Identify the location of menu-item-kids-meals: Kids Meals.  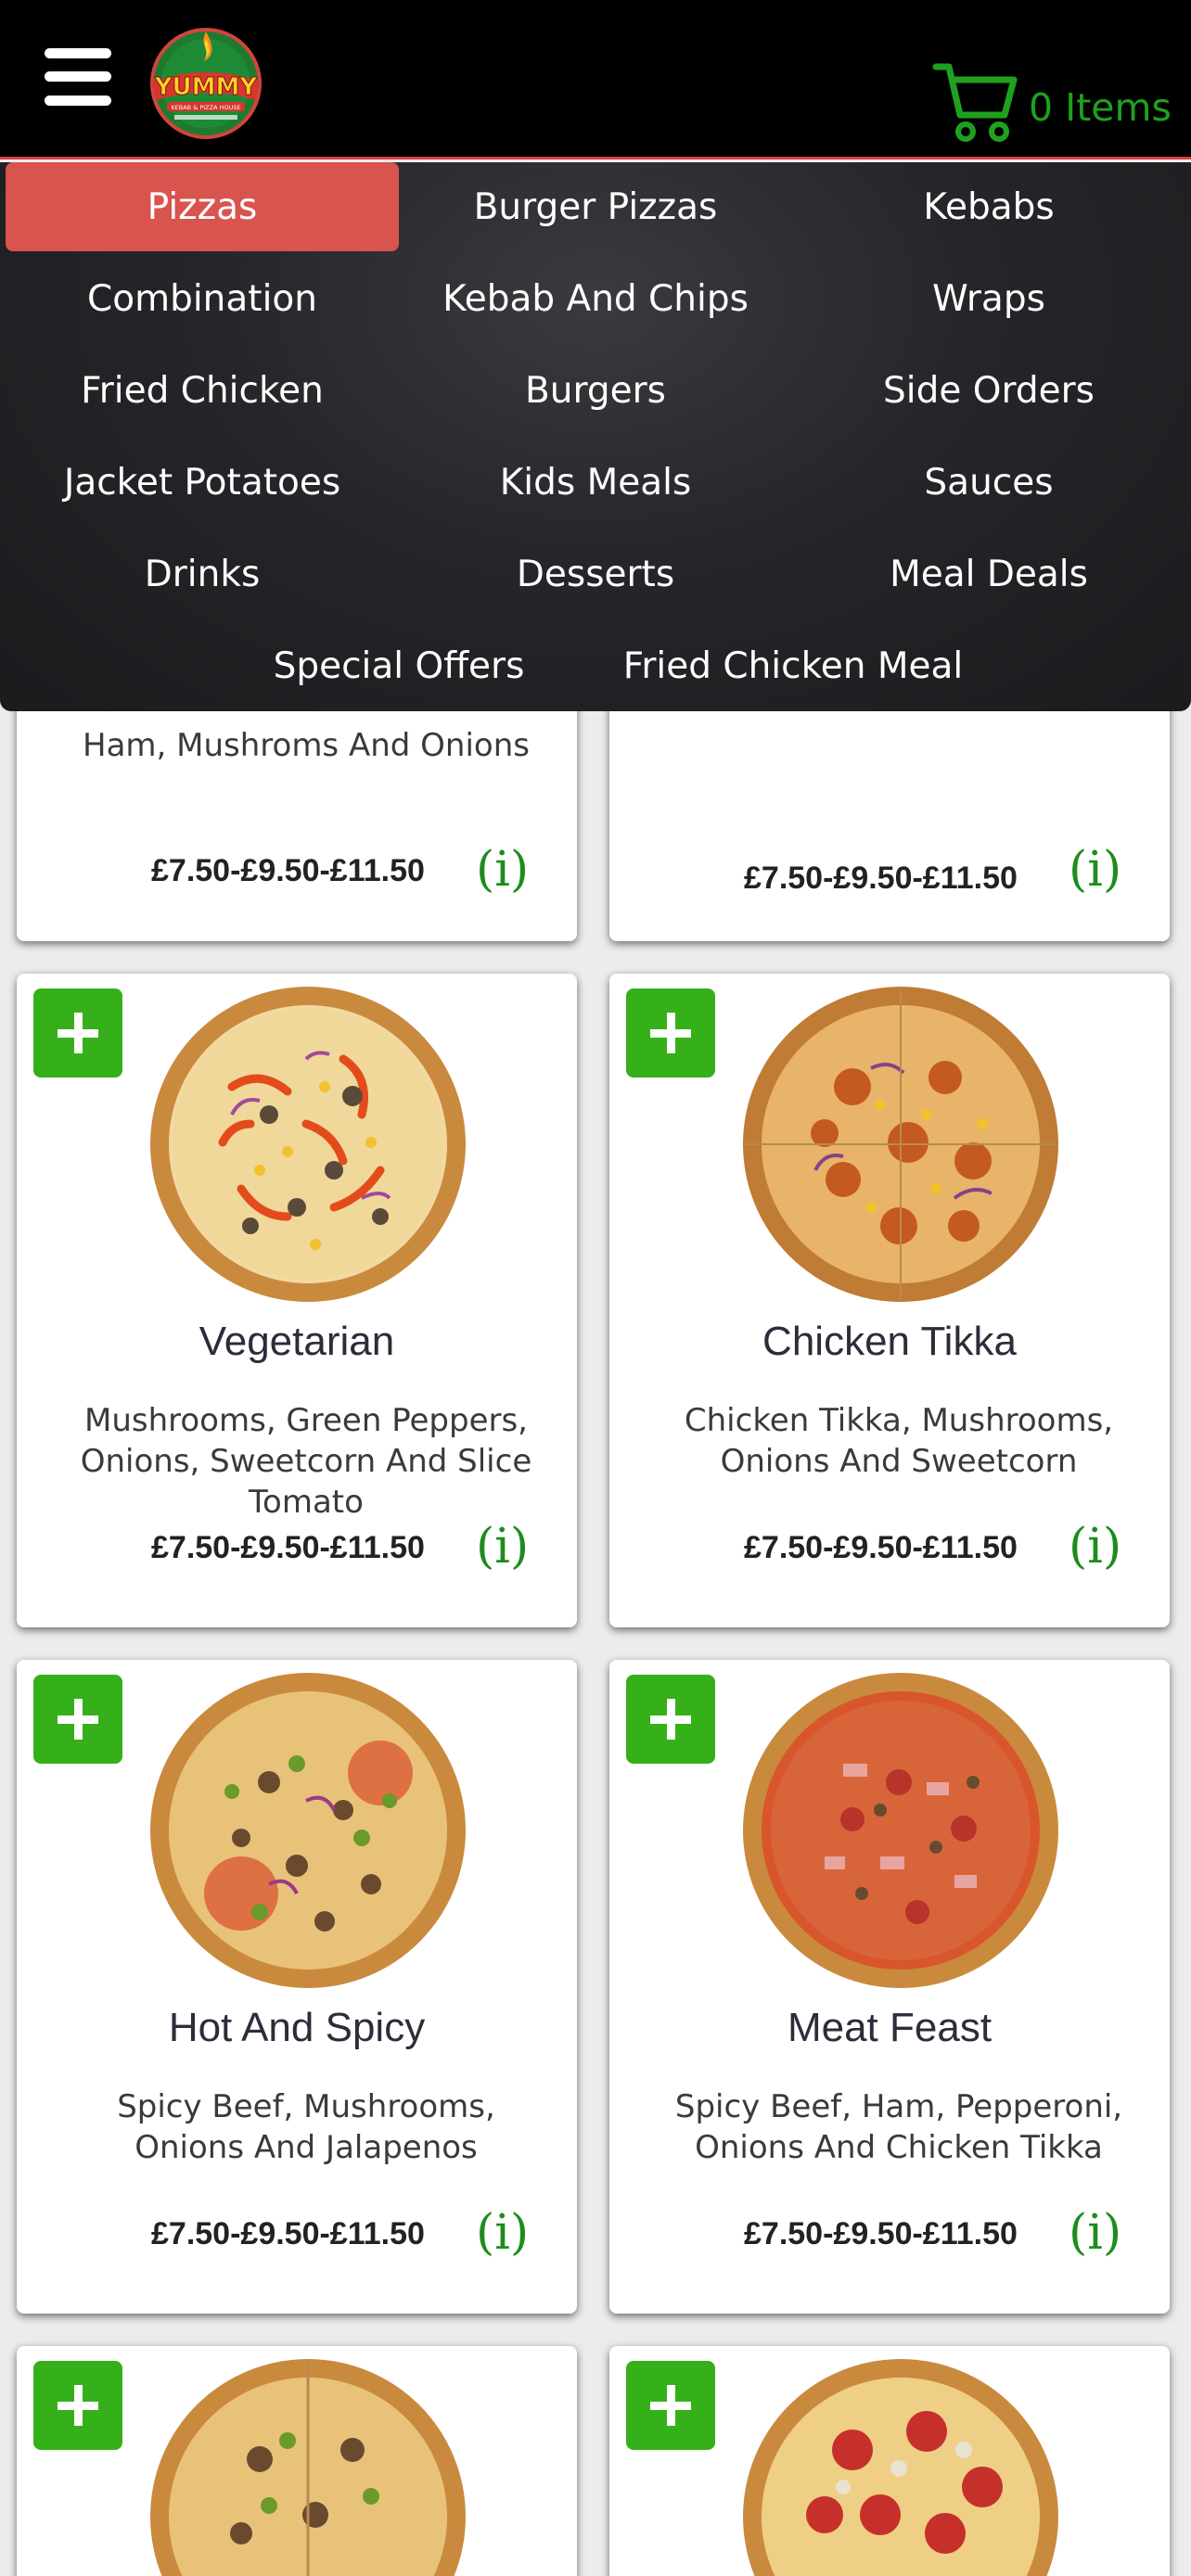
(595, 482).